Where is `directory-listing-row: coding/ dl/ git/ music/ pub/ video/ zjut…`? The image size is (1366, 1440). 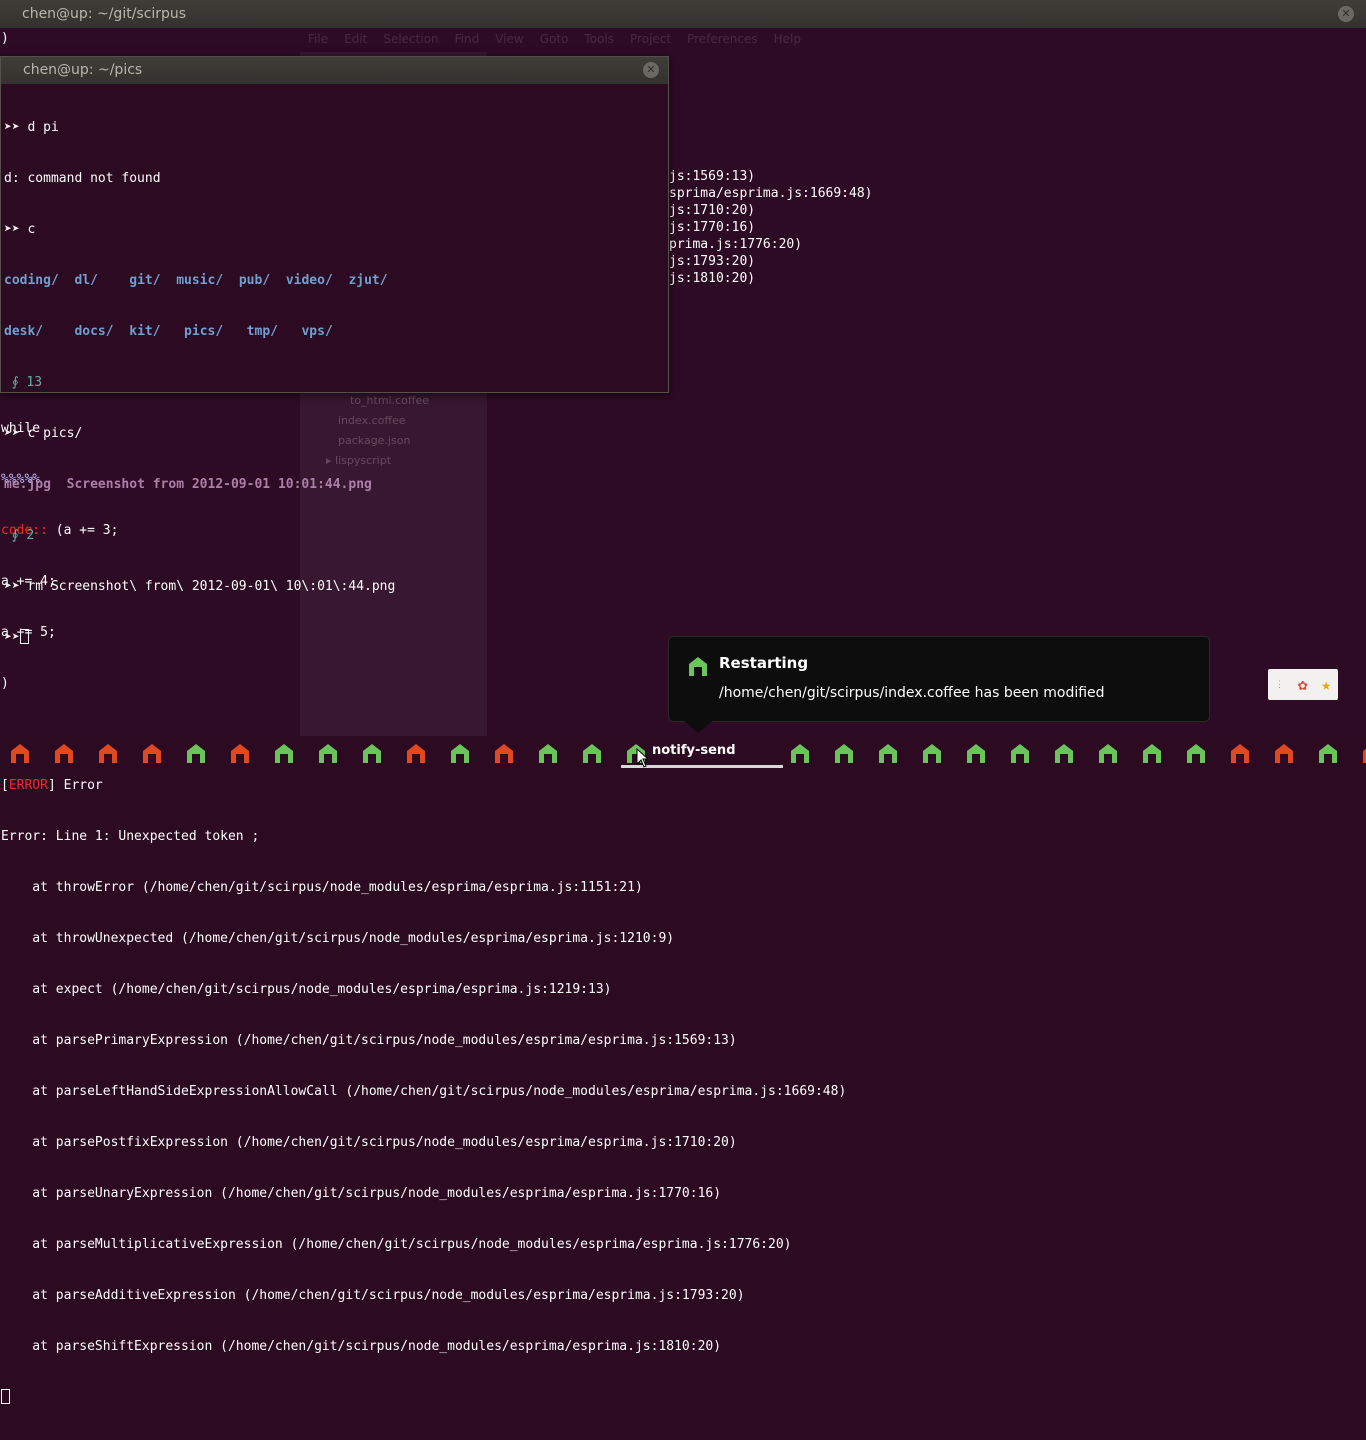 directory-listing-row: coding/ dl/ git/ music/ pub/ video/ zjut… is located at coordinates (196, 280).